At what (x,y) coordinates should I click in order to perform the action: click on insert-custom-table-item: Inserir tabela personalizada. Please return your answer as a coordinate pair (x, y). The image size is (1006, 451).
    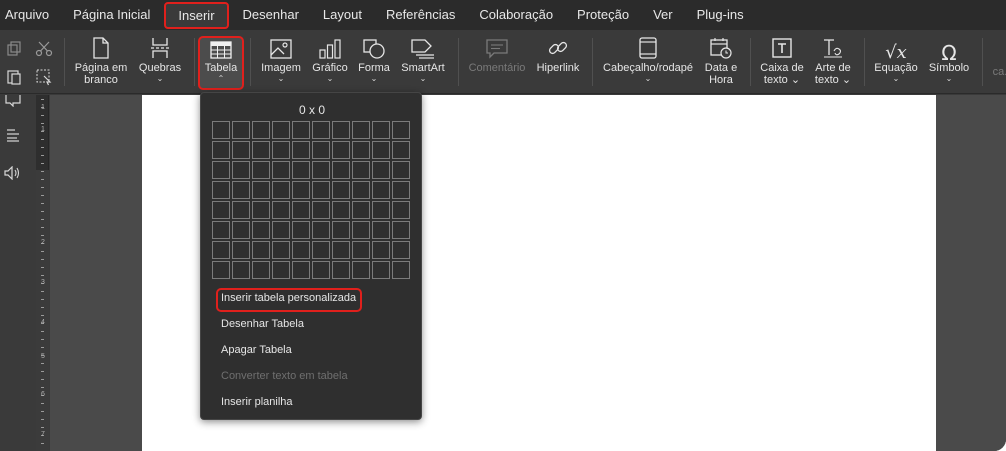
    Looking at the image, I should click on (288, 298).